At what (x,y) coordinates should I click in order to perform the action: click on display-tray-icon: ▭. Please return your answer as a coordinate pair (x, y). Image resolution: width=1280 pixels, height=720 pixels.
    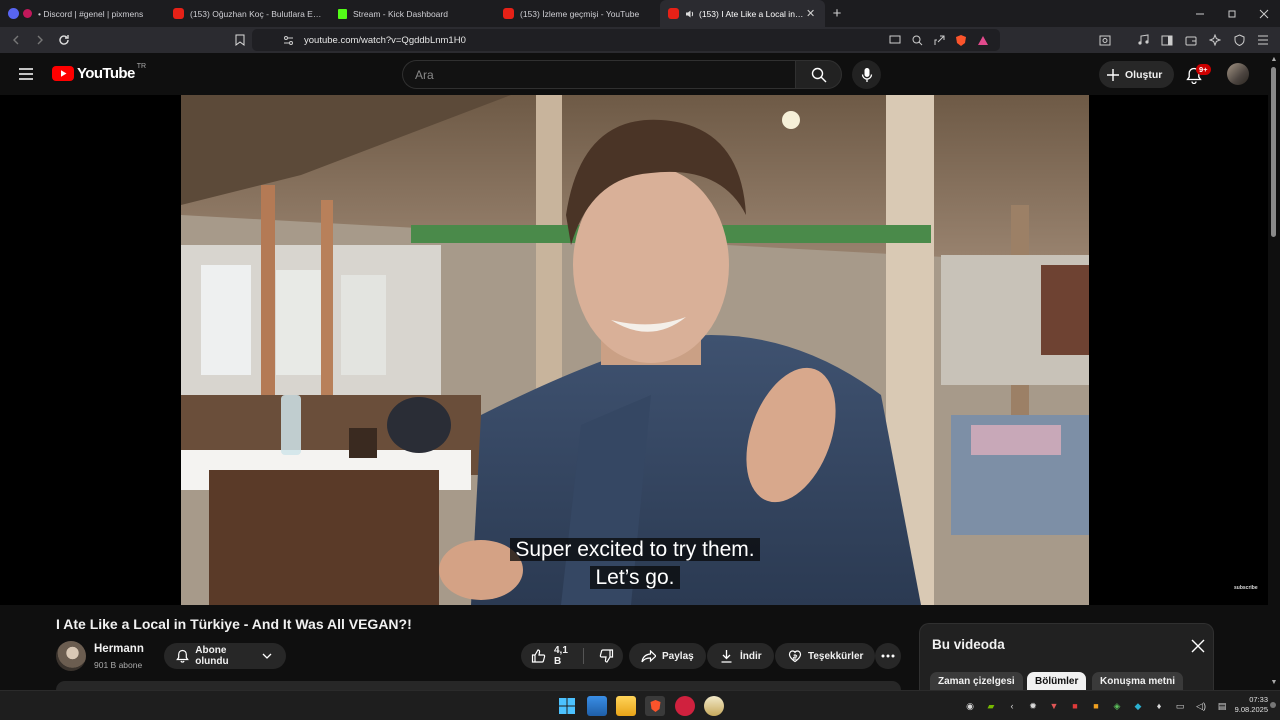
    Looking at the image, I should click on (1180, 706).